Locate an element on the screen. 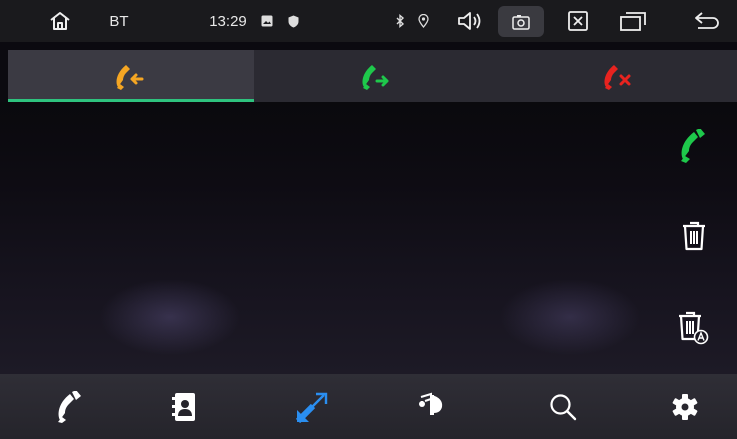  gear-icon is located at coordinates (685, 407).